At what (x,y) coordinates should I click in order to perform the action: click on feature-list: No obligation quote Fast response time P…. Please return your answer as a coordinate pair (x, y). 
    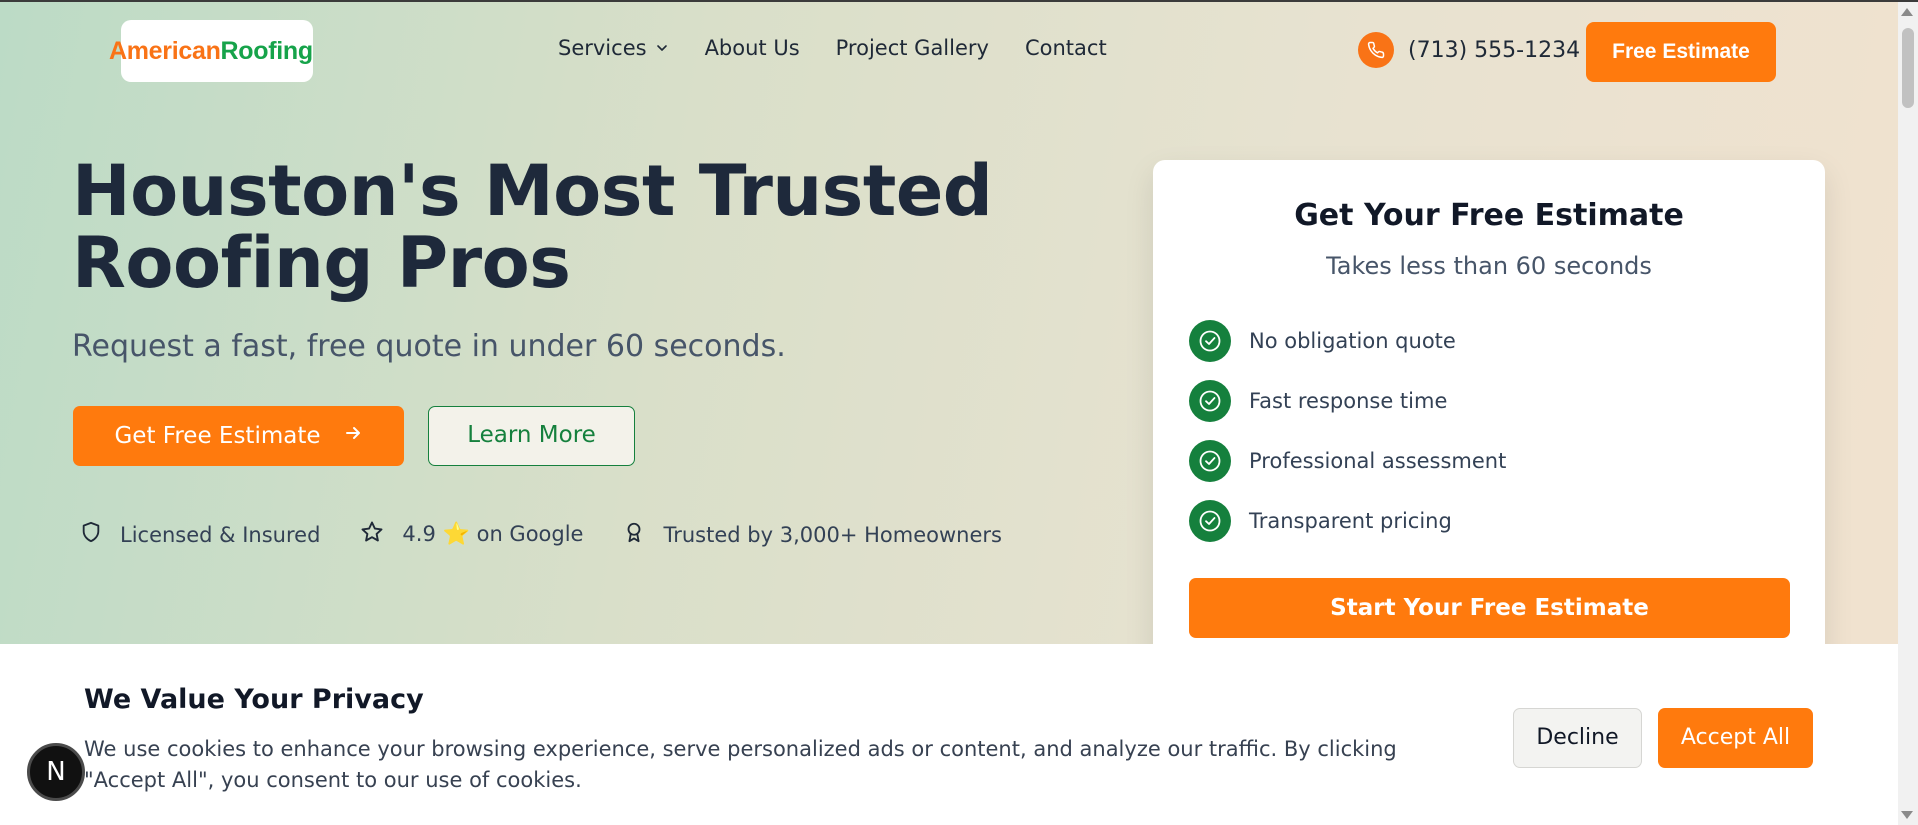
    Looking at the image, I should click on (1347, 440).